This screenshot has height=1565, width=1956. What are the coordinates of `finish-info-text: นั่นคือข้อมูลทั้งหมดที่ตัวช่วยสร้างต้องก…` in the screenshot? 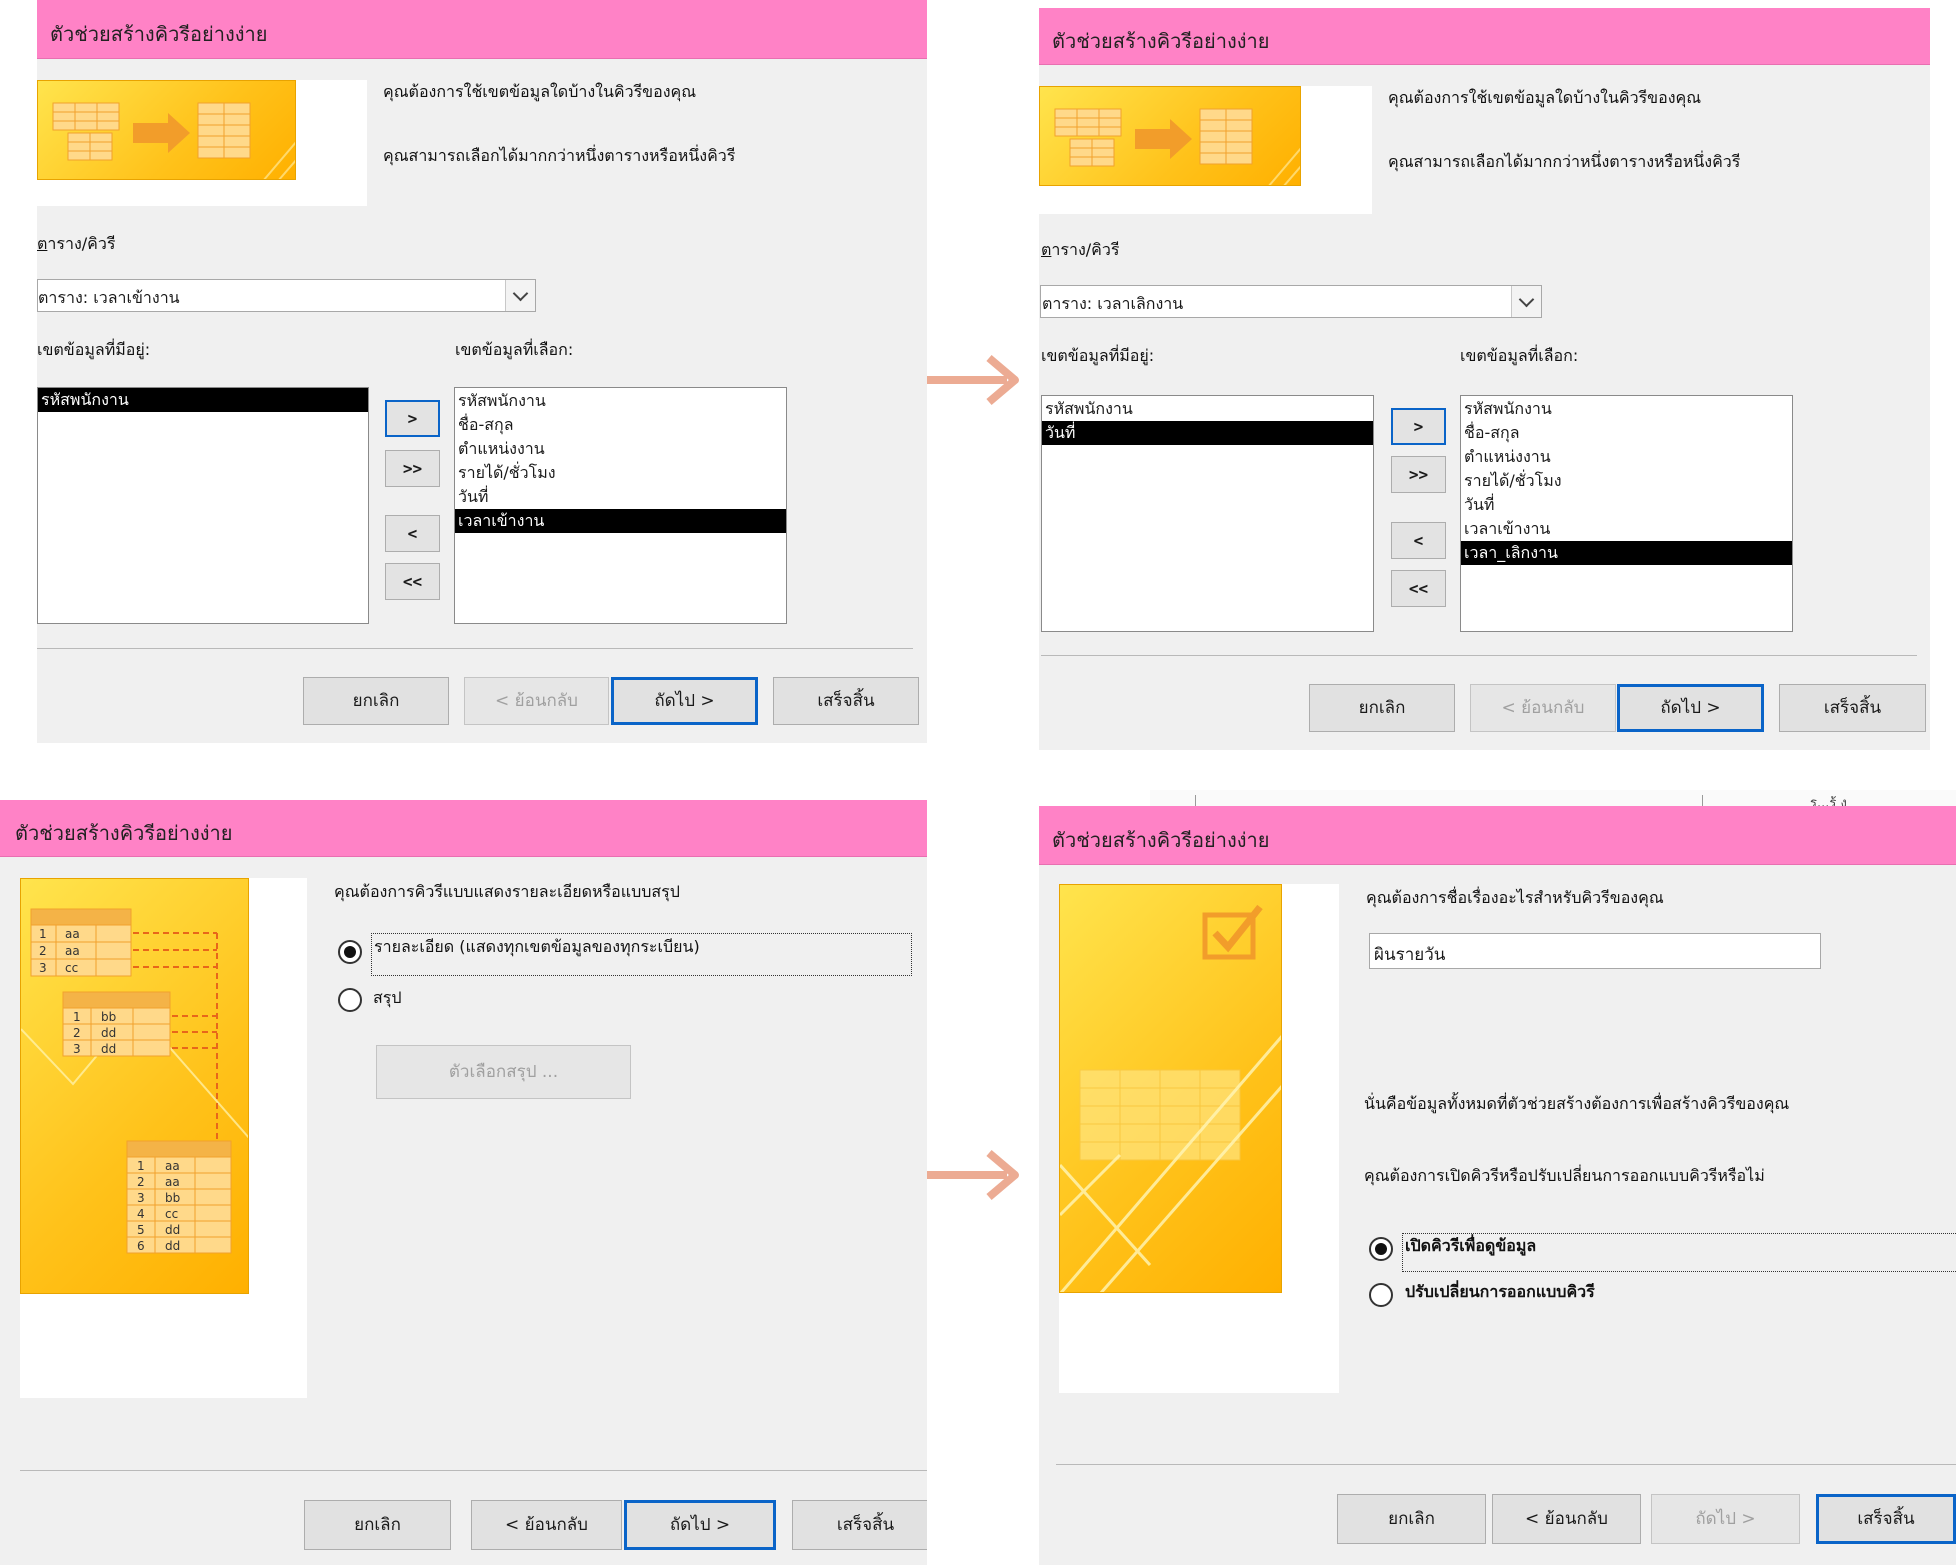 It's located at (1577, 1103).